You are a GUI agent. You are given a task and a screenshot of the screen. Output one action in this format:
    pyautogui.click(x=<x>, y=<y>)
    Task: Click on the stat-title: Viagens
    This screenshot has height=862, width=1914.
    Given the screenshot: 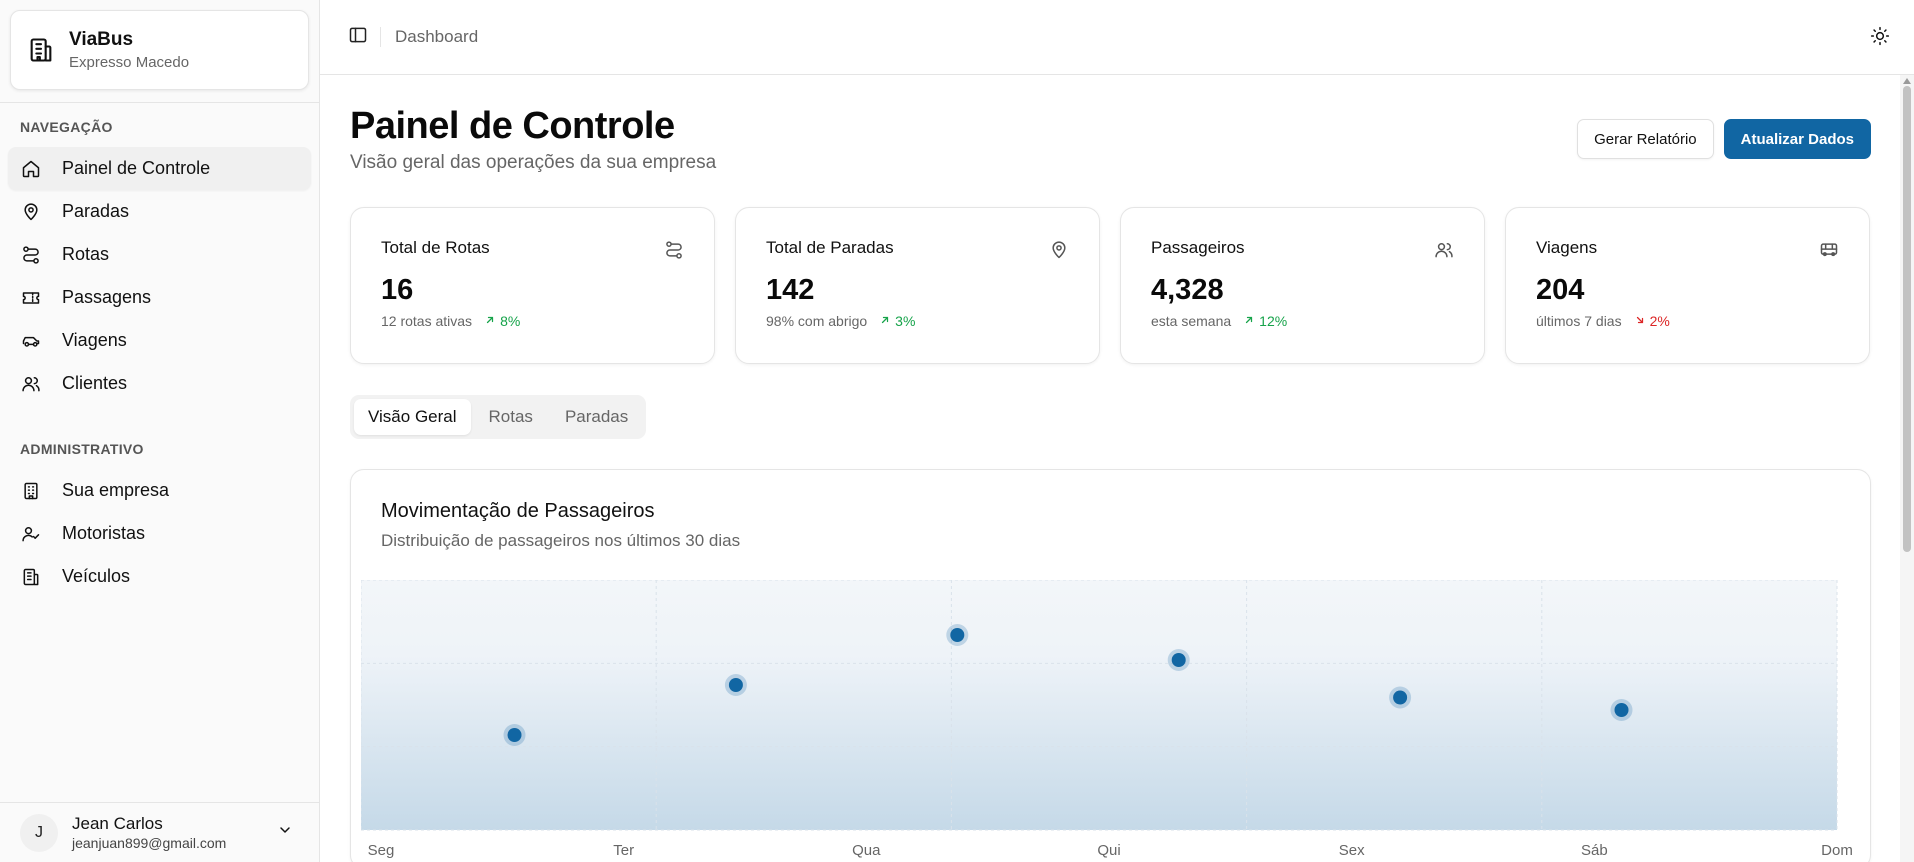 What is the action you would take?
    pyautogui.click(x=1567, y=247)
    